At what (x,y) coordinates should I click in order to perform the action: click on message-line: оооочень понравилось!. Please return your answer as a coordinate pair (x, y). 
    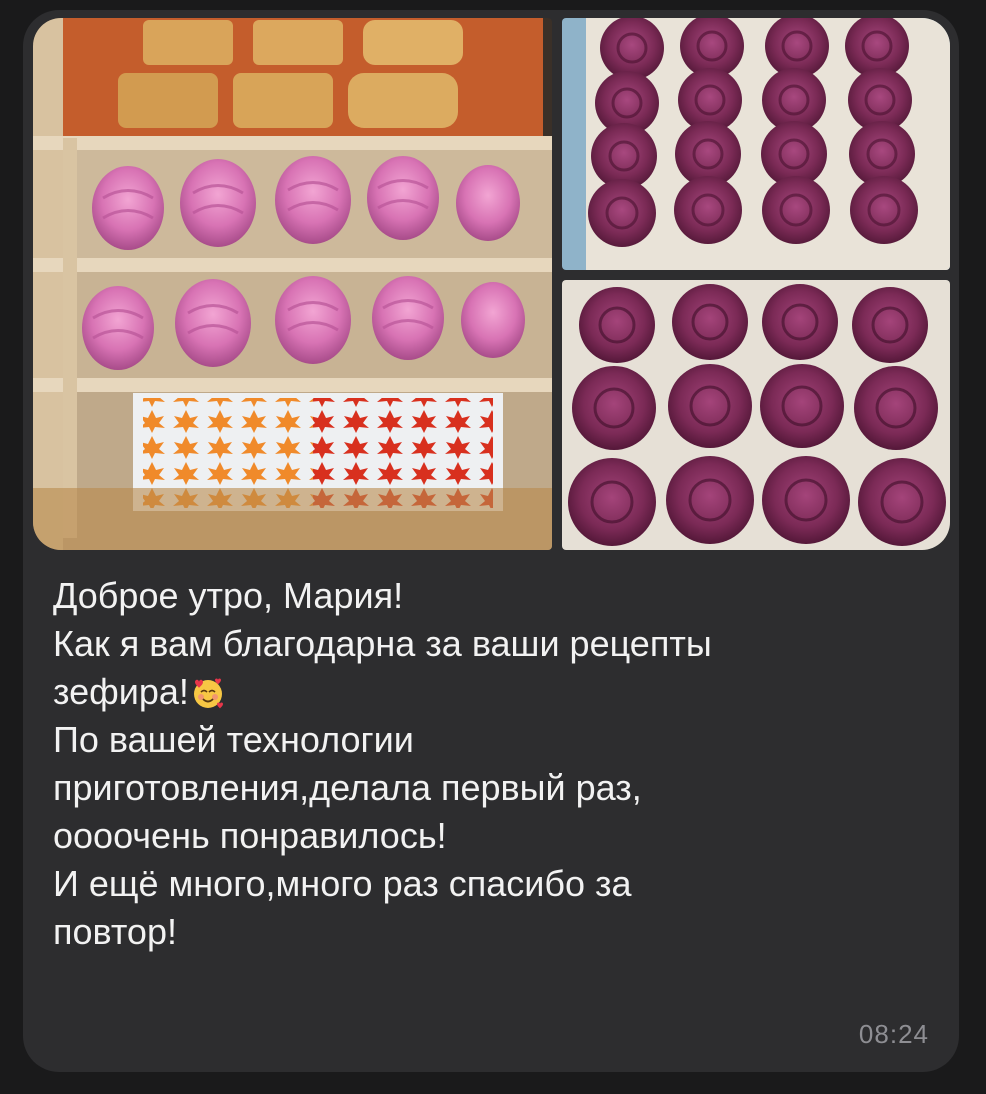
    Looking at the image, I should click on (250, 835).